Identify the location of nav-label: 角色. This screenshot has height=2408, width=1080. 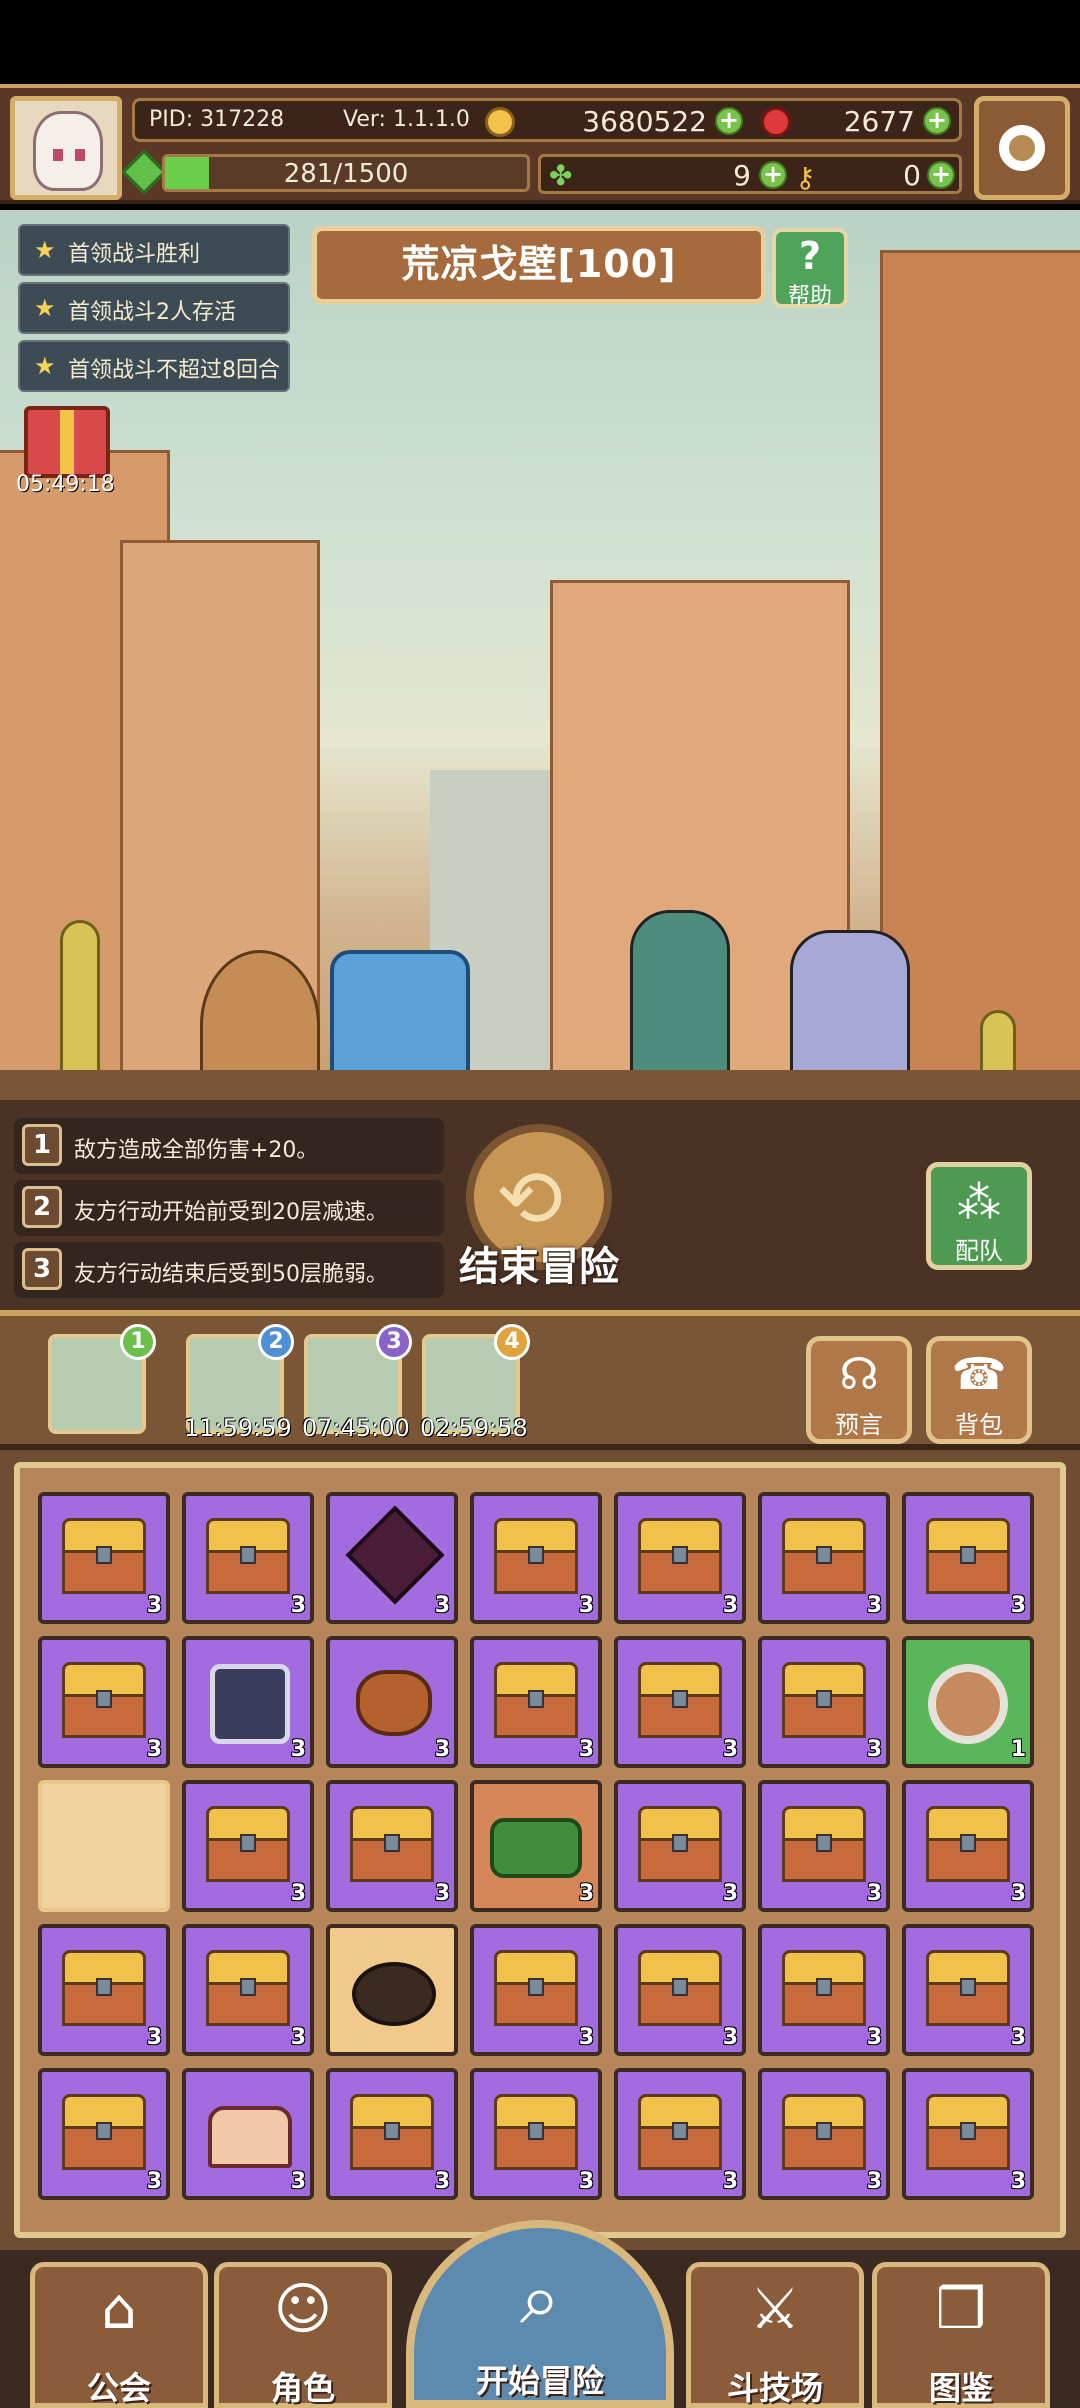
(302, 2388).